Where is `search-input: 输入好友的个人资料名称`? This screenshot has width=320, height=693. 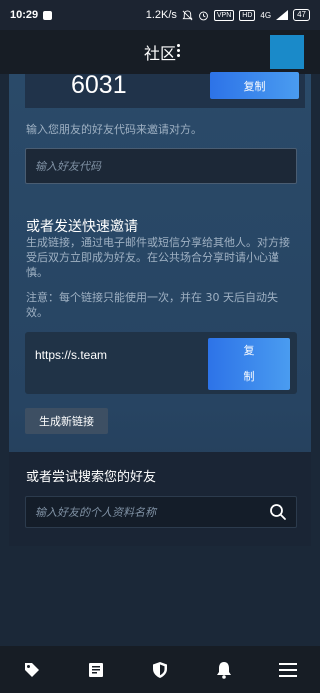 search-input: 输入好友的个人资料名称 is located at coordinates (161, 512).